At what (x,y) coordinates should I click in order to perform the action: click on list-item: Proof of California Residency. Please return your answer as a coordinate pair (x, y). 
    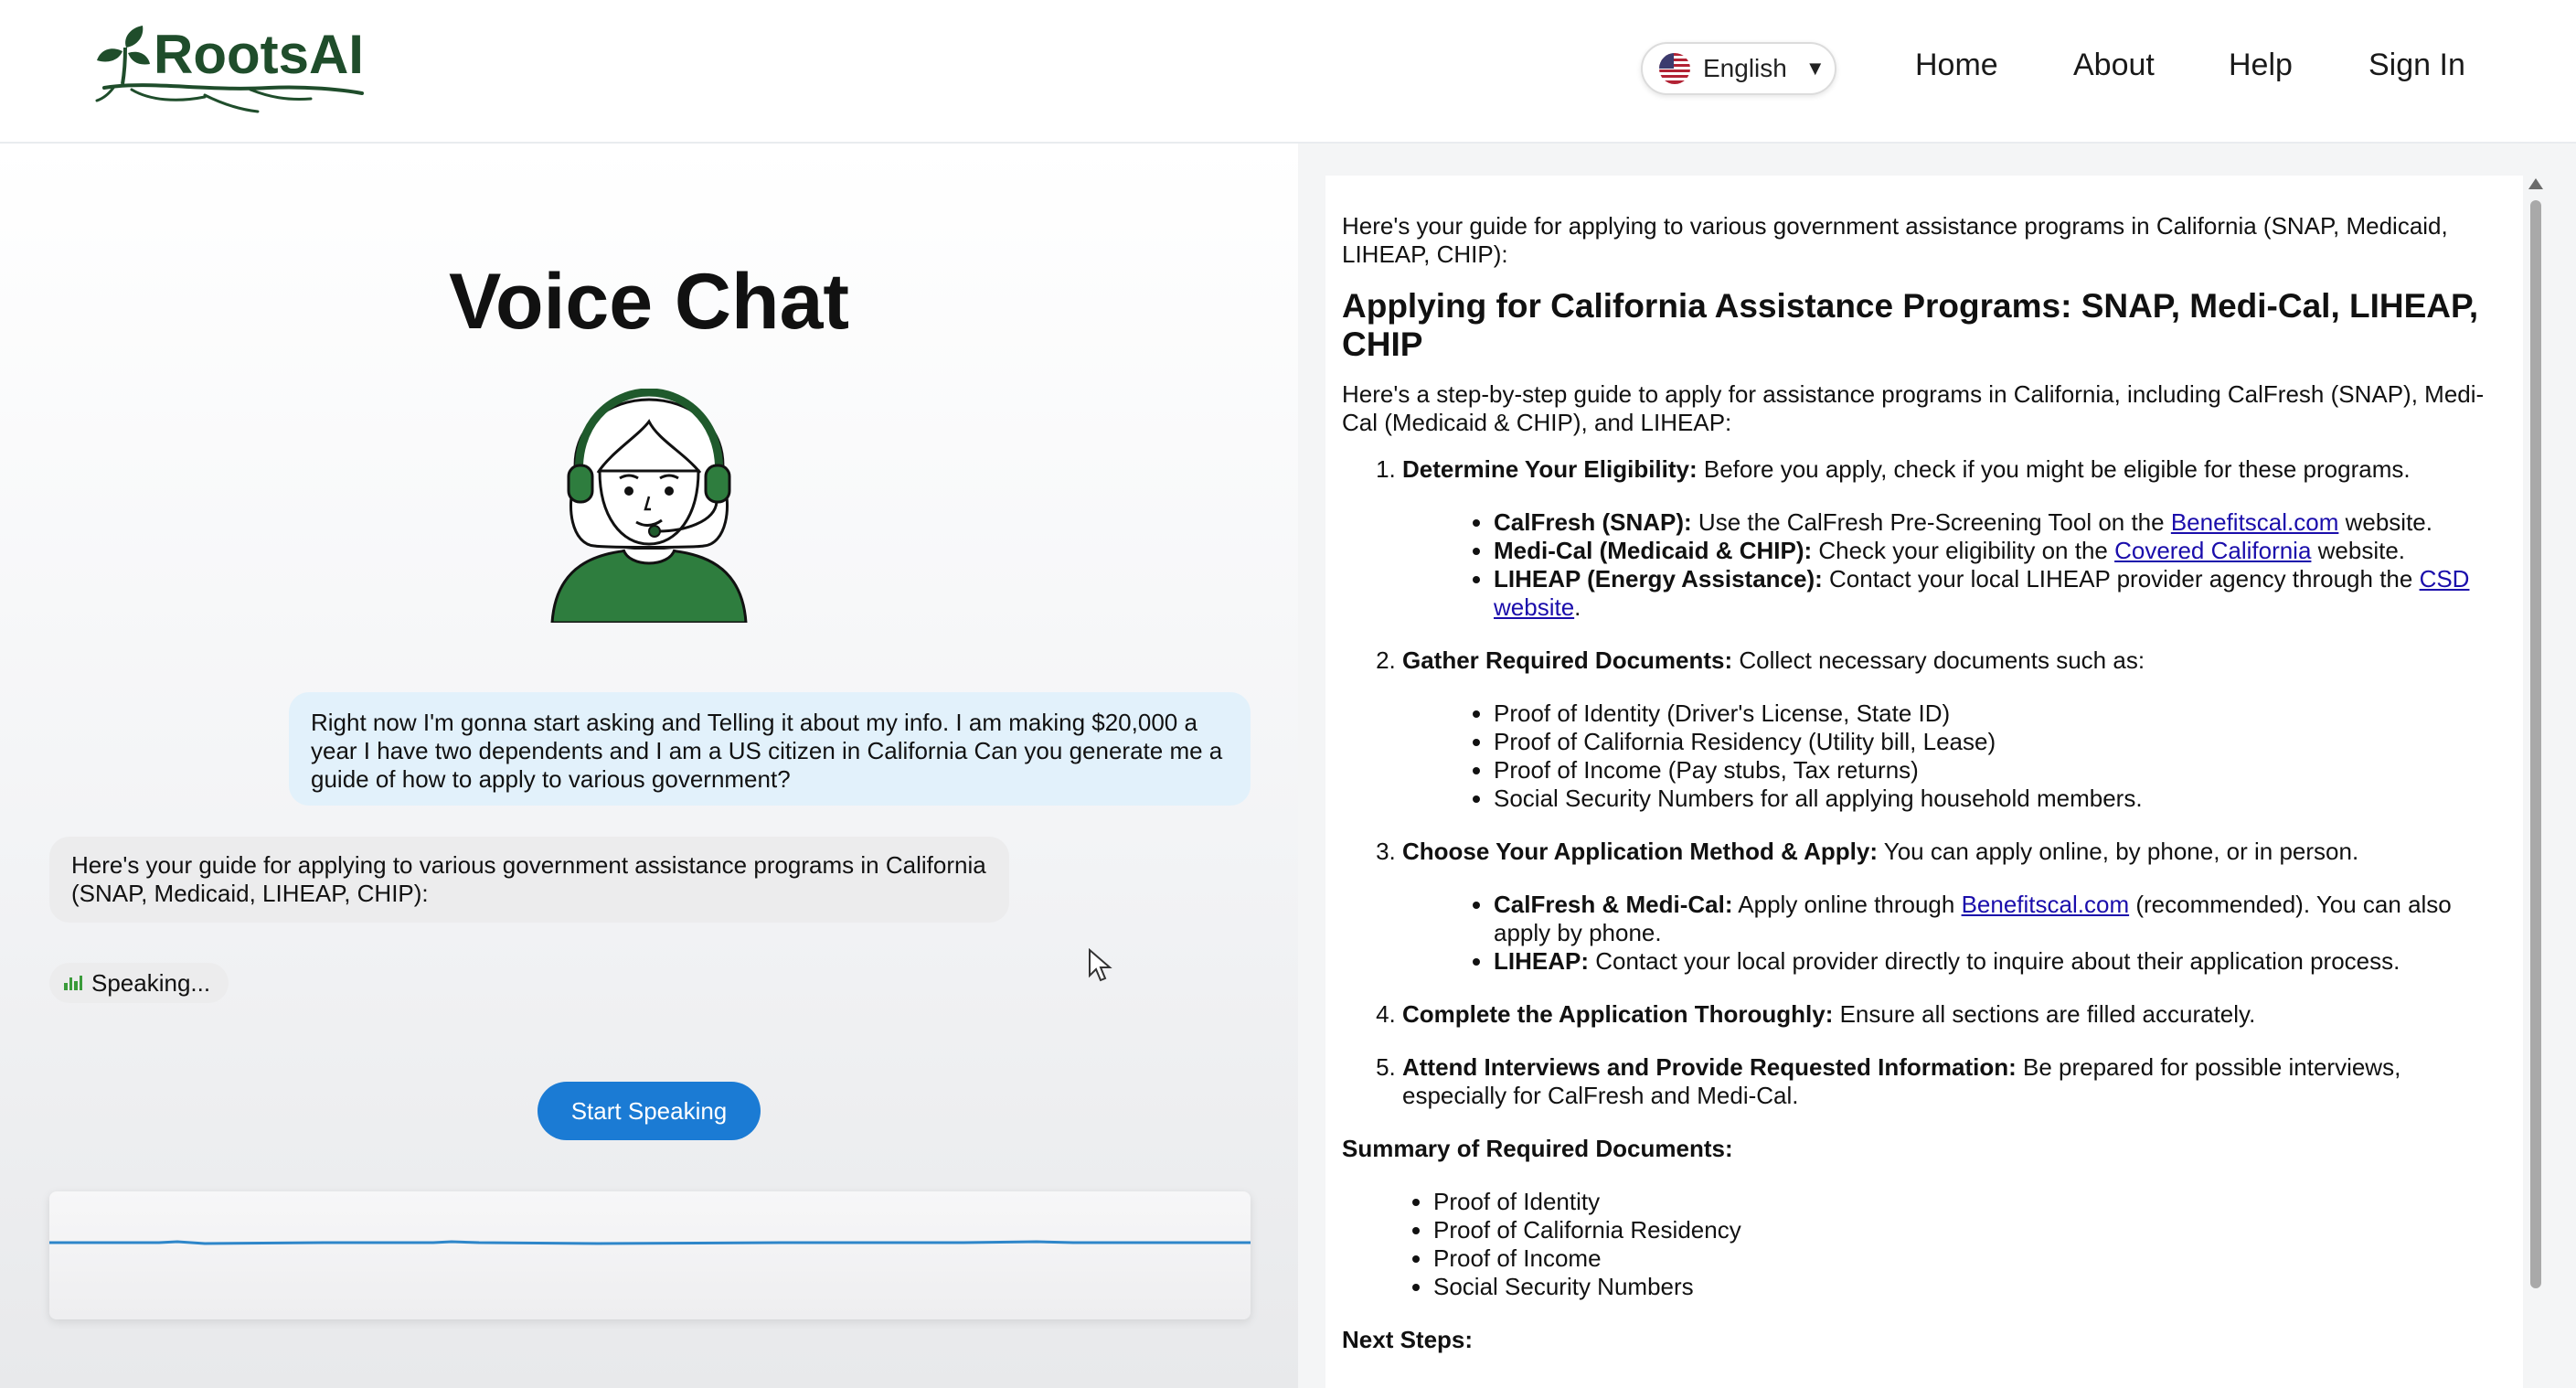
    Looking at the image, I should click on (1970, 1230).